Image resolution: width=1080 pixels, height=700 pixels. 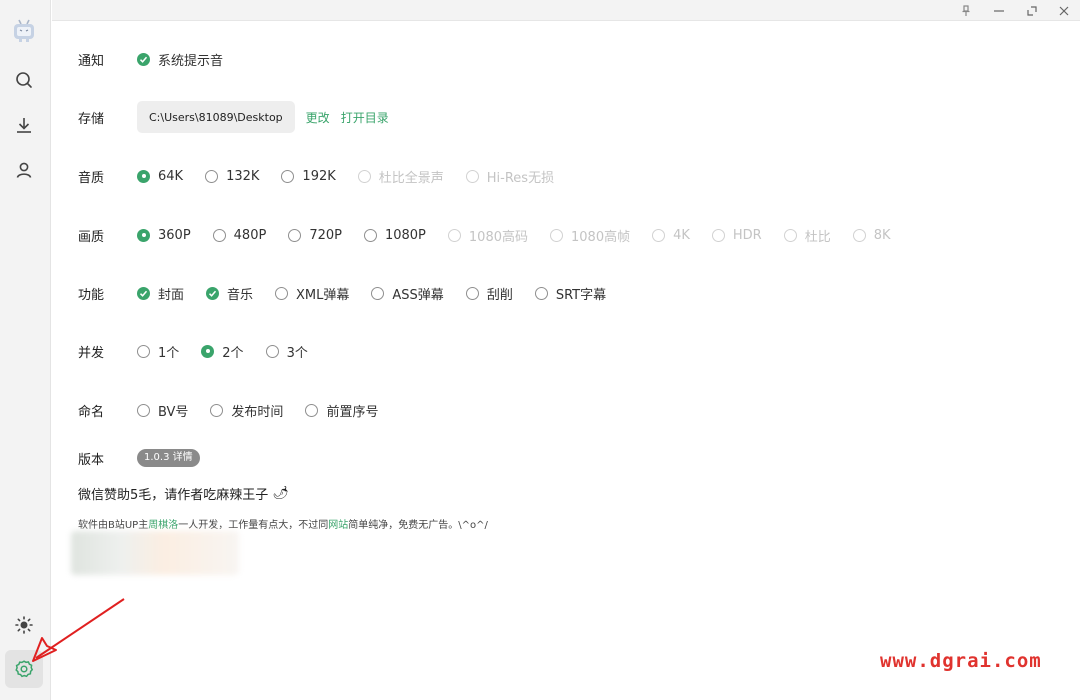 What do you see at coordinates (961, 661) in the screenshot?
I see `watermark-text: www.dgrai.com` at bounding box center [961, 661].